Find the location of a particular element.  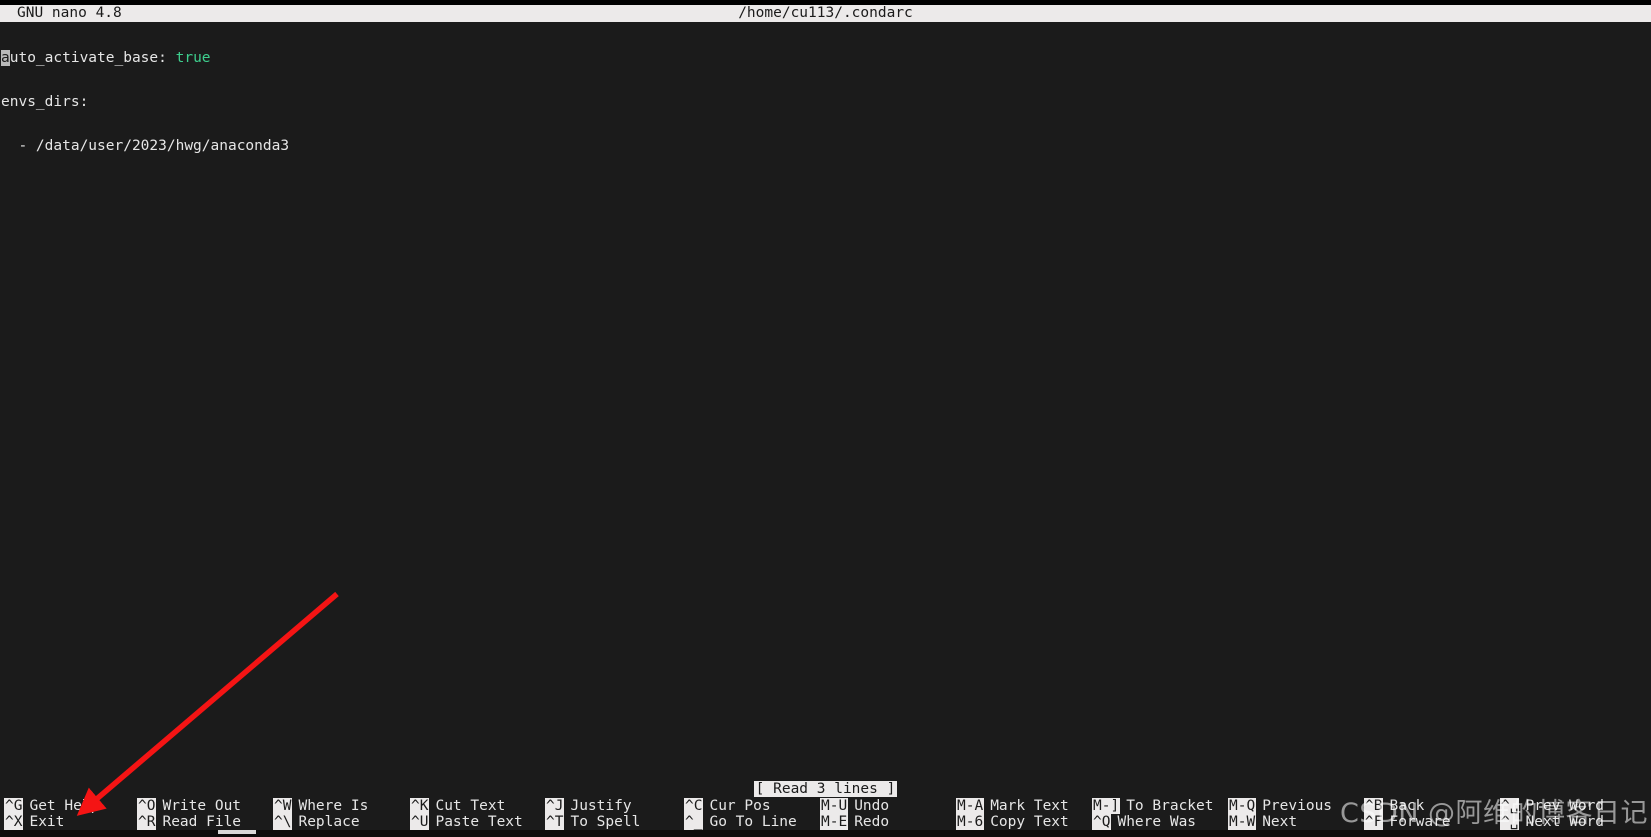

shortcut-label: Get Help is located at coordinates (64, 806).